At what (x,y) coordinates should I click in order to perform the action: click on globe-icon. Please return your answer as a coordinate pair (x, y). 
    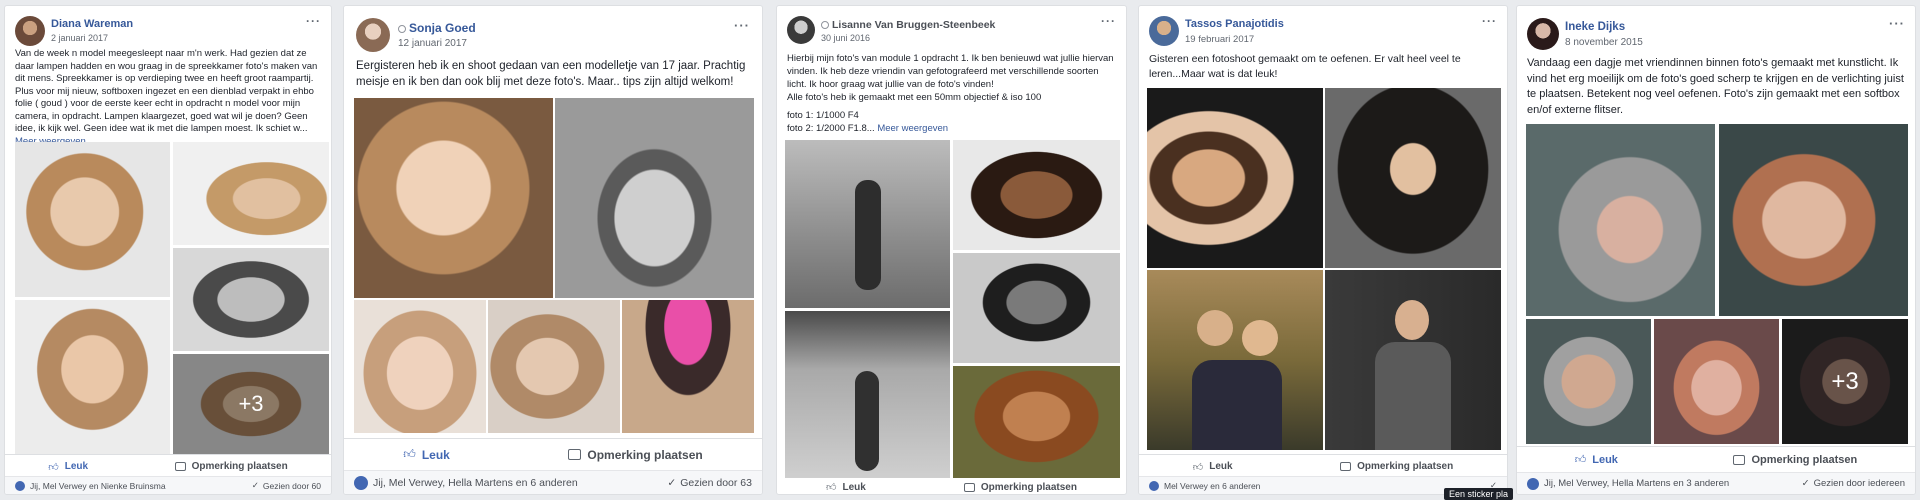
    Looking at the image, I should click on (402, 28).